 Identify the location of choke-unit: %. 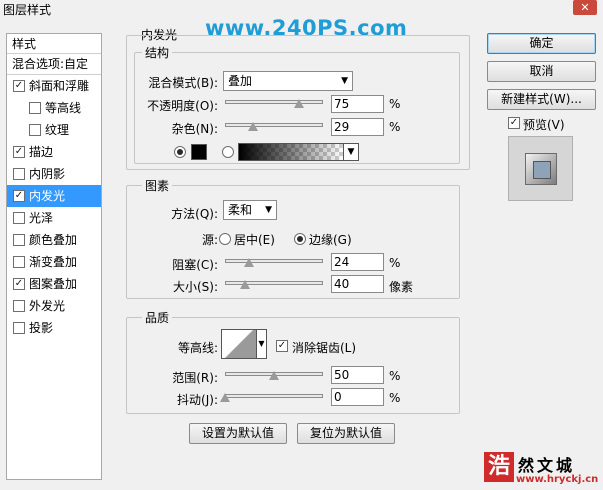
(395, 263).